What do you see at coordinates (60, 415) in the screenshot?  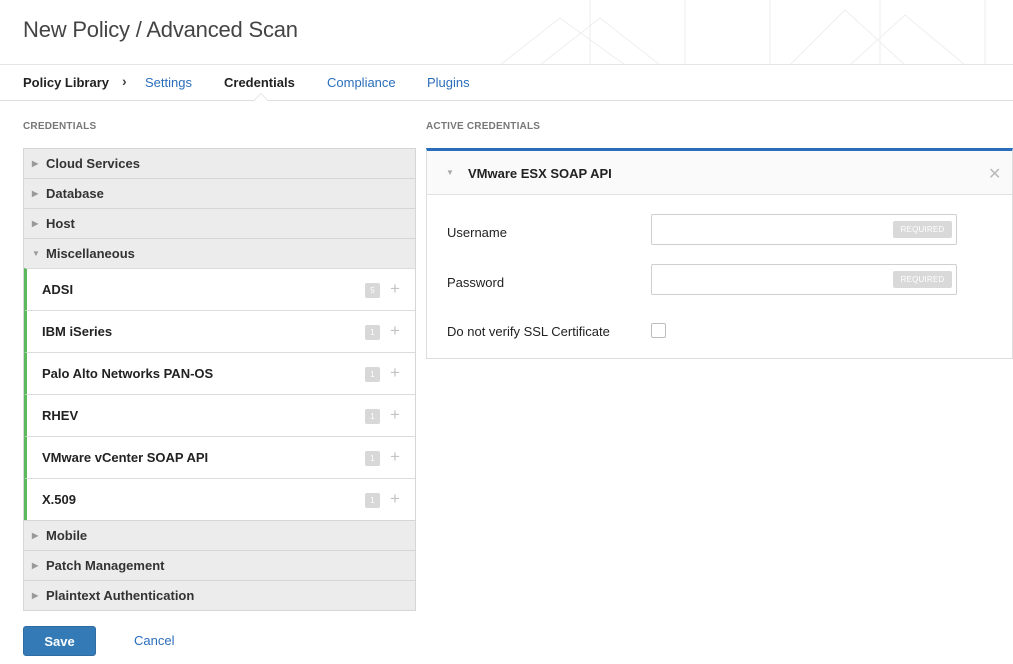 I see `credential-item-label: RHEV` at bounding box center [60, 415].